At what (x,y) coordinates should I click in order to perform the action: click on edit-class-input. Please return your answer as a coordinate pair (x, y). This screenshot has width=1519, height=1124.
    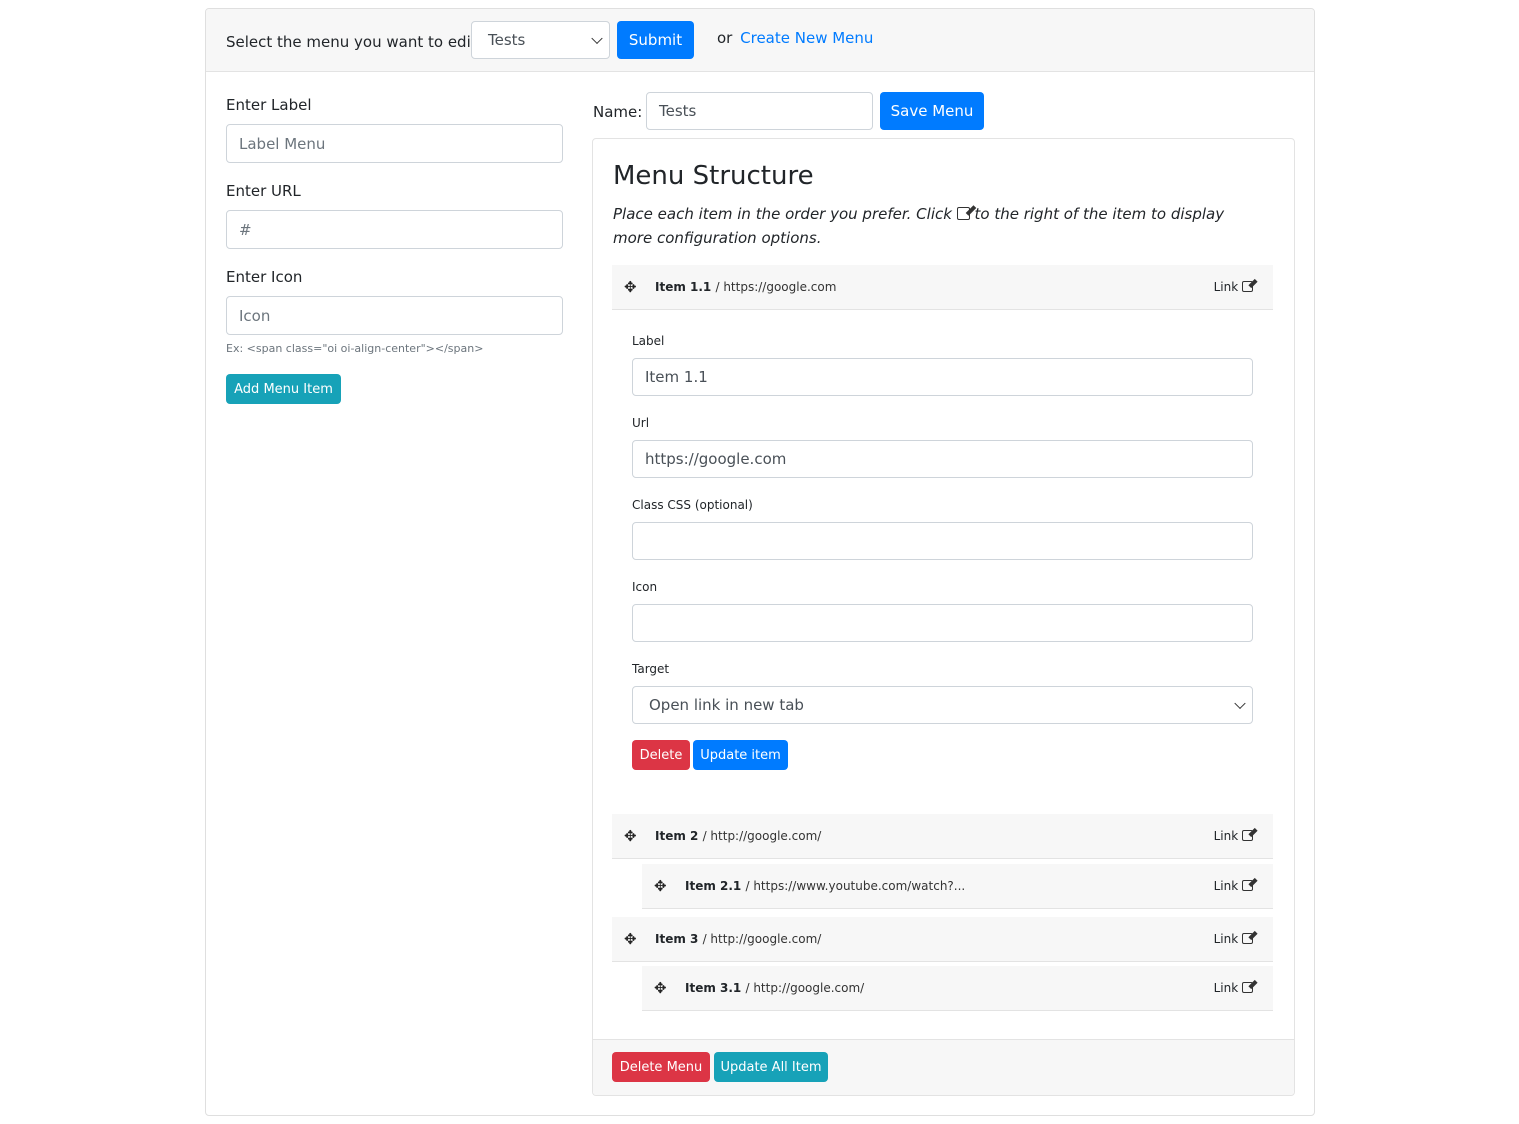
    Looking at the image, I should click on (942, 541).